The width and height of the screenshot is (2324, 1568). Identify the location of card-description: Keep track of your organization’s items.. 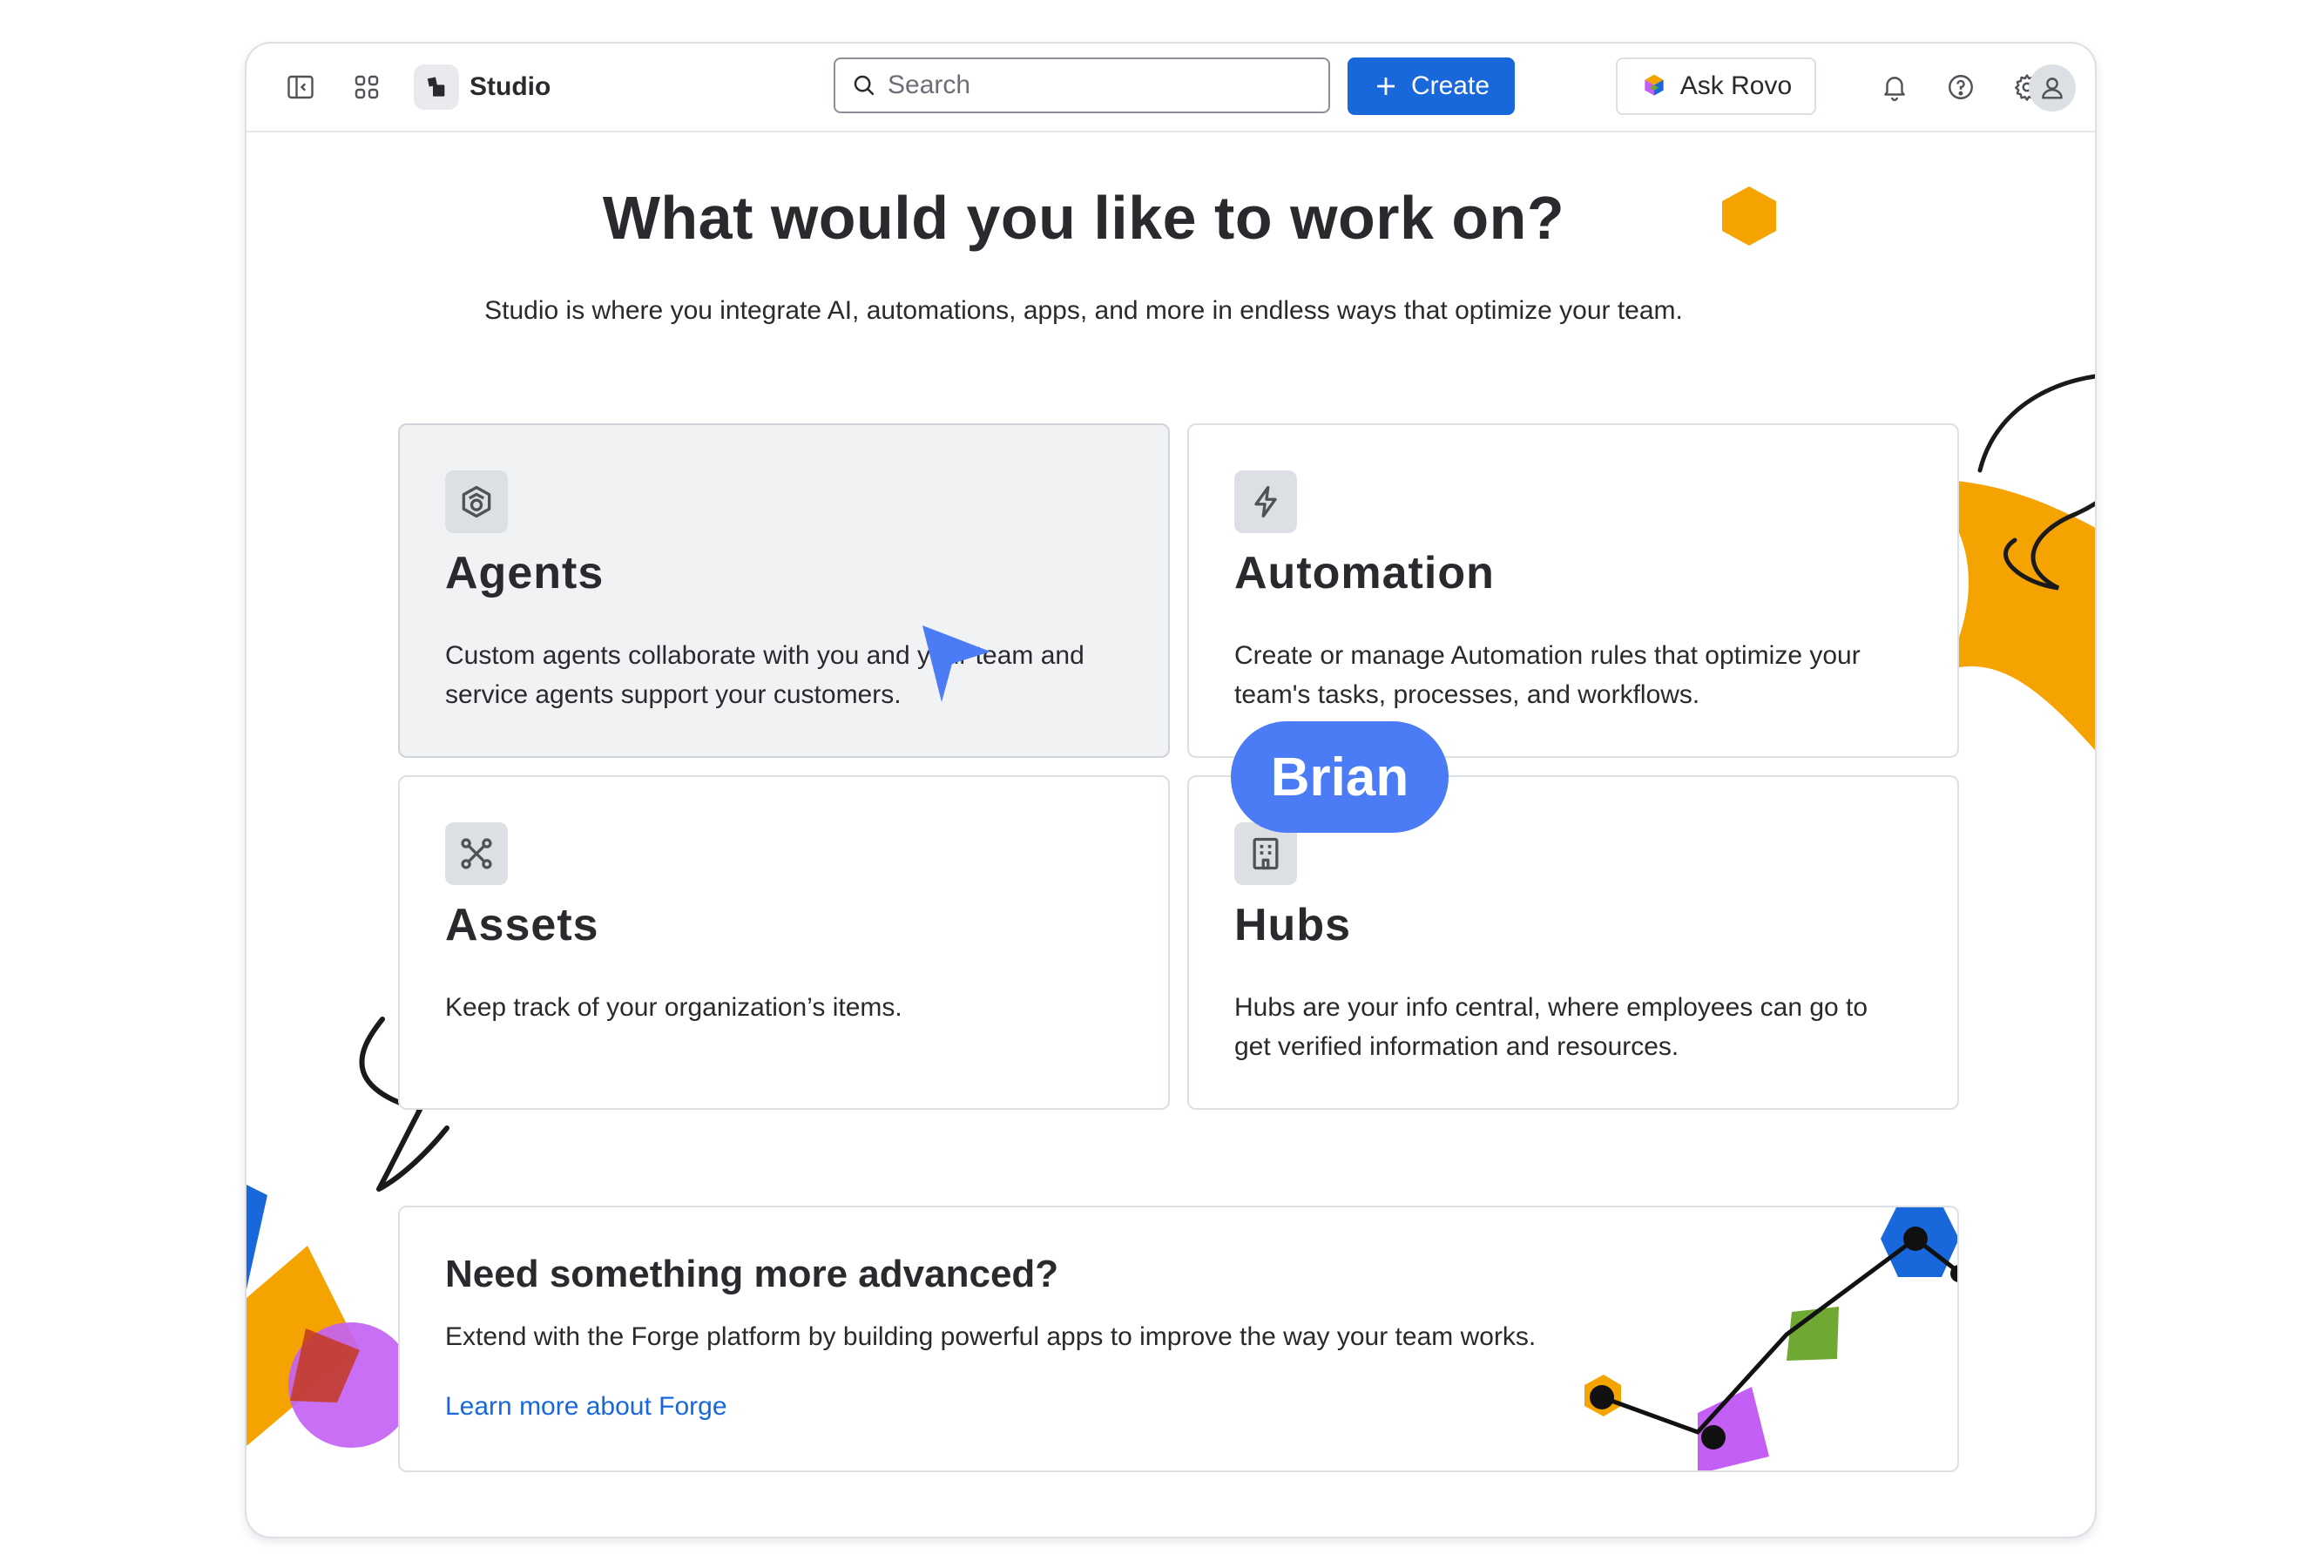
(673, 1007).